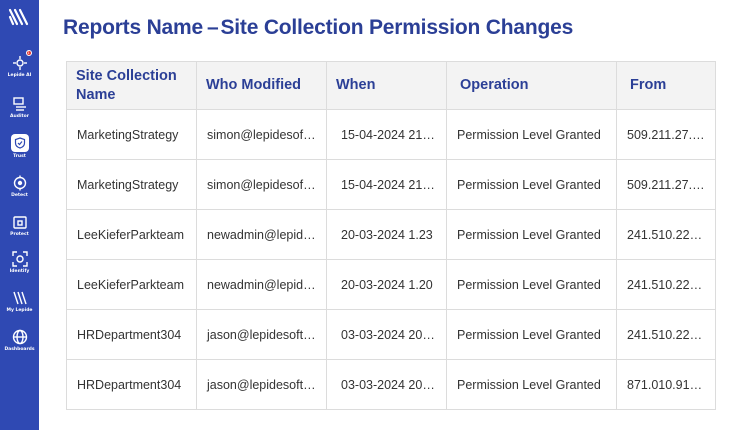 The height and width of the screenshot is (430, 731). I want to click on sidebar-item-label: Identify, so click(19, 271).